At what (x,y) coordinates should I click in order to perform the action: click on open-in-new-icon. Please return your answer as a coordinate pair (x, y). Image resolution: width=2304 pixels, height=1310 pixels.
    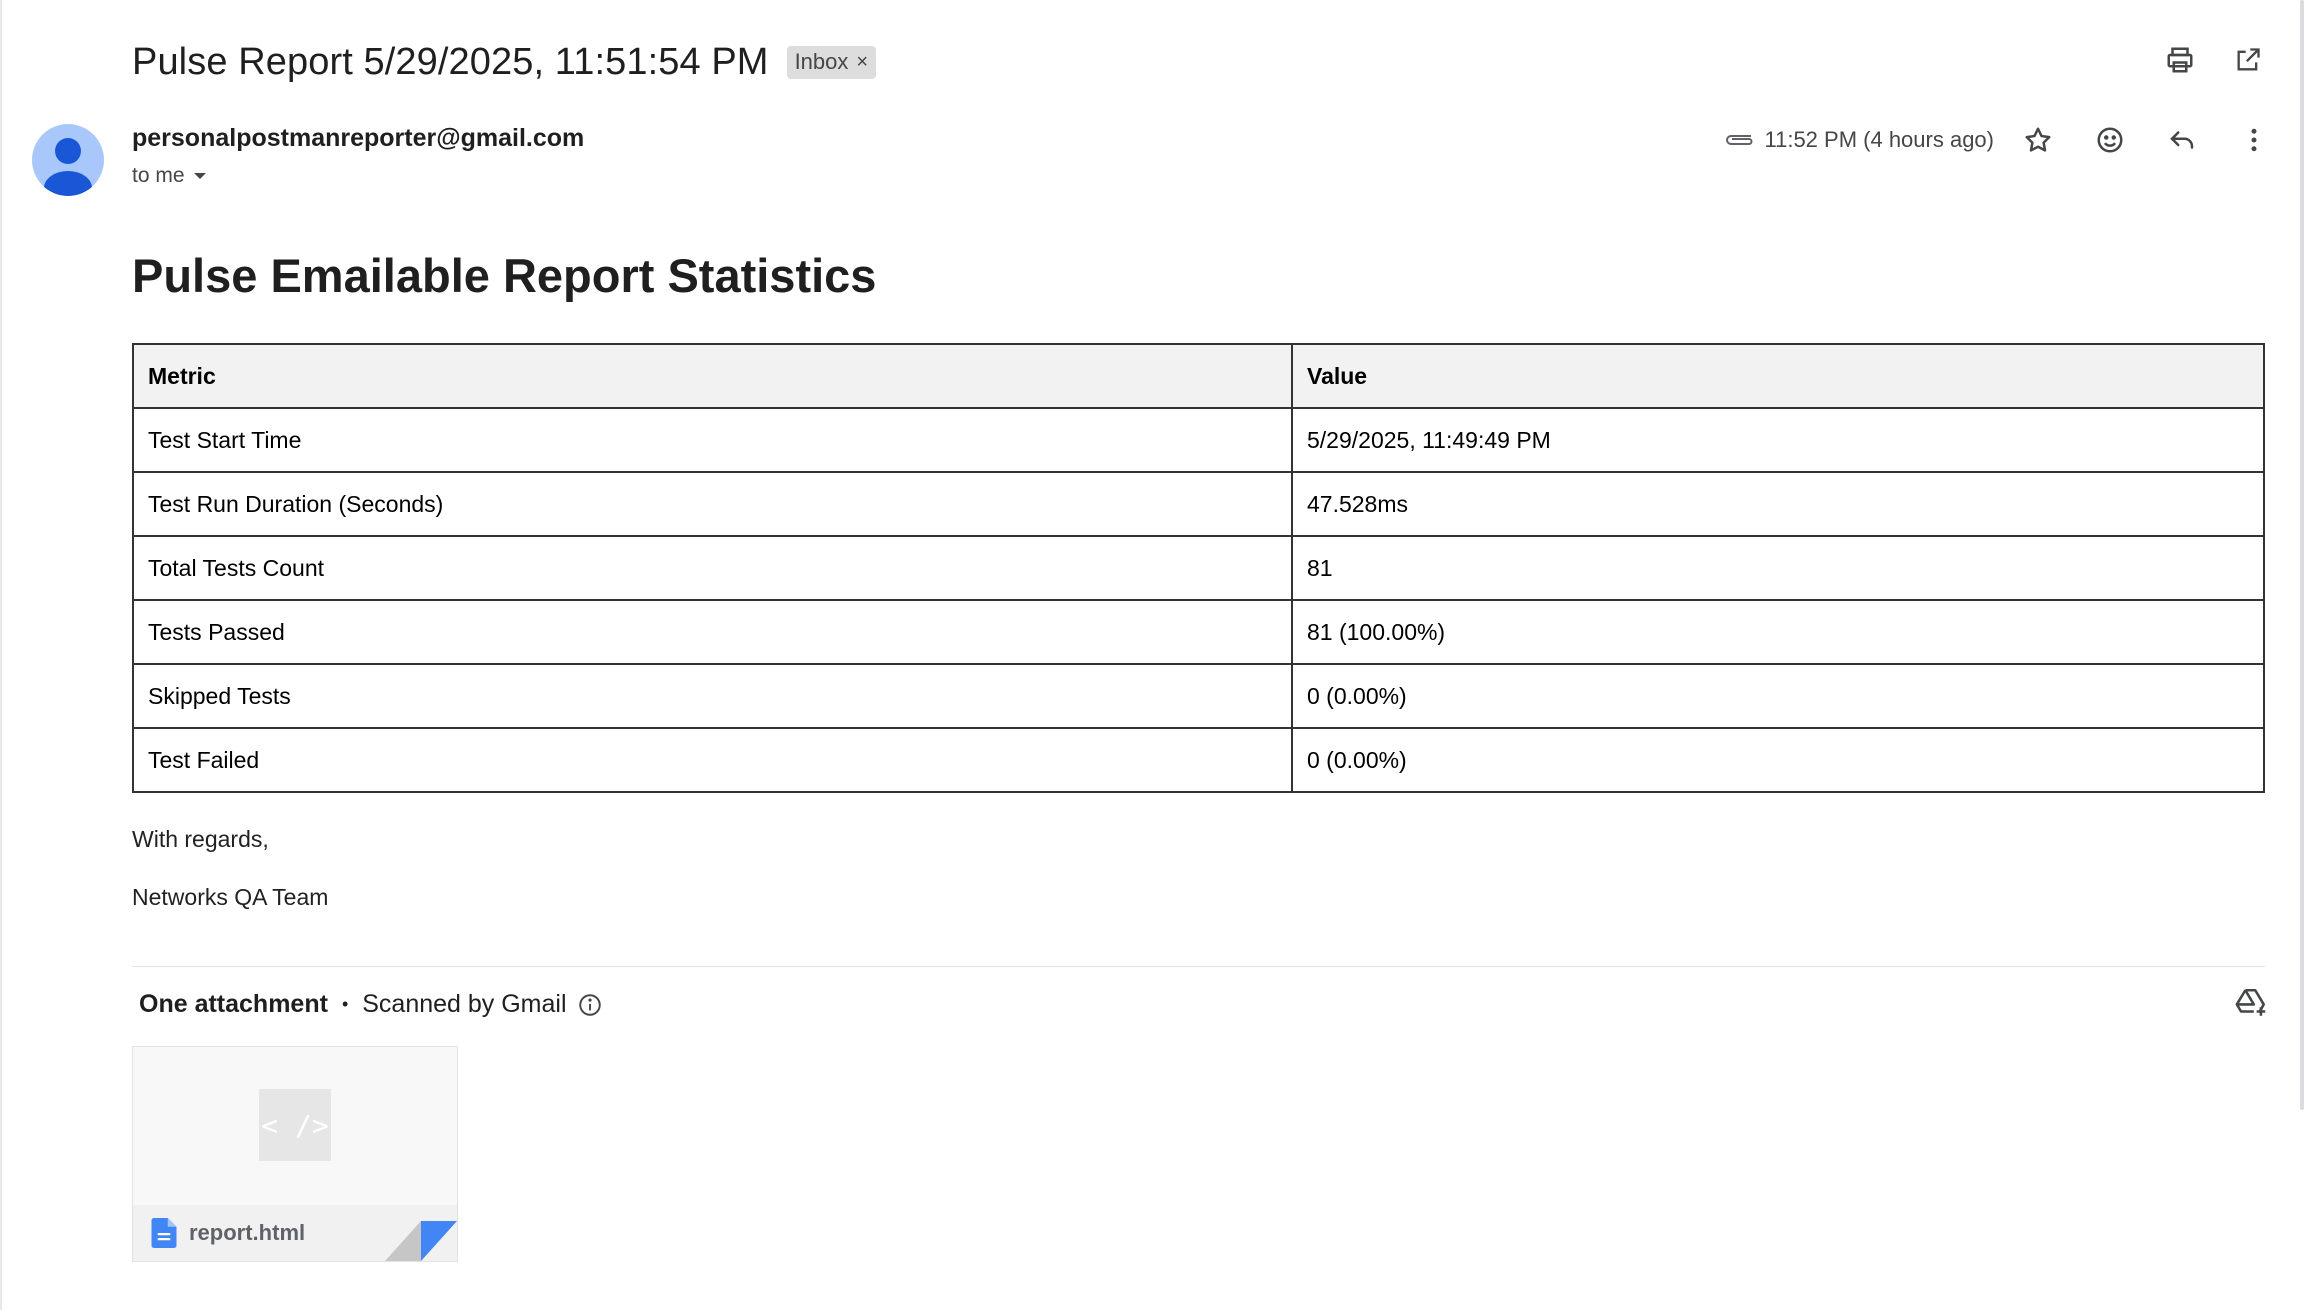
    Looking at the image, I should click on (2248, 59).